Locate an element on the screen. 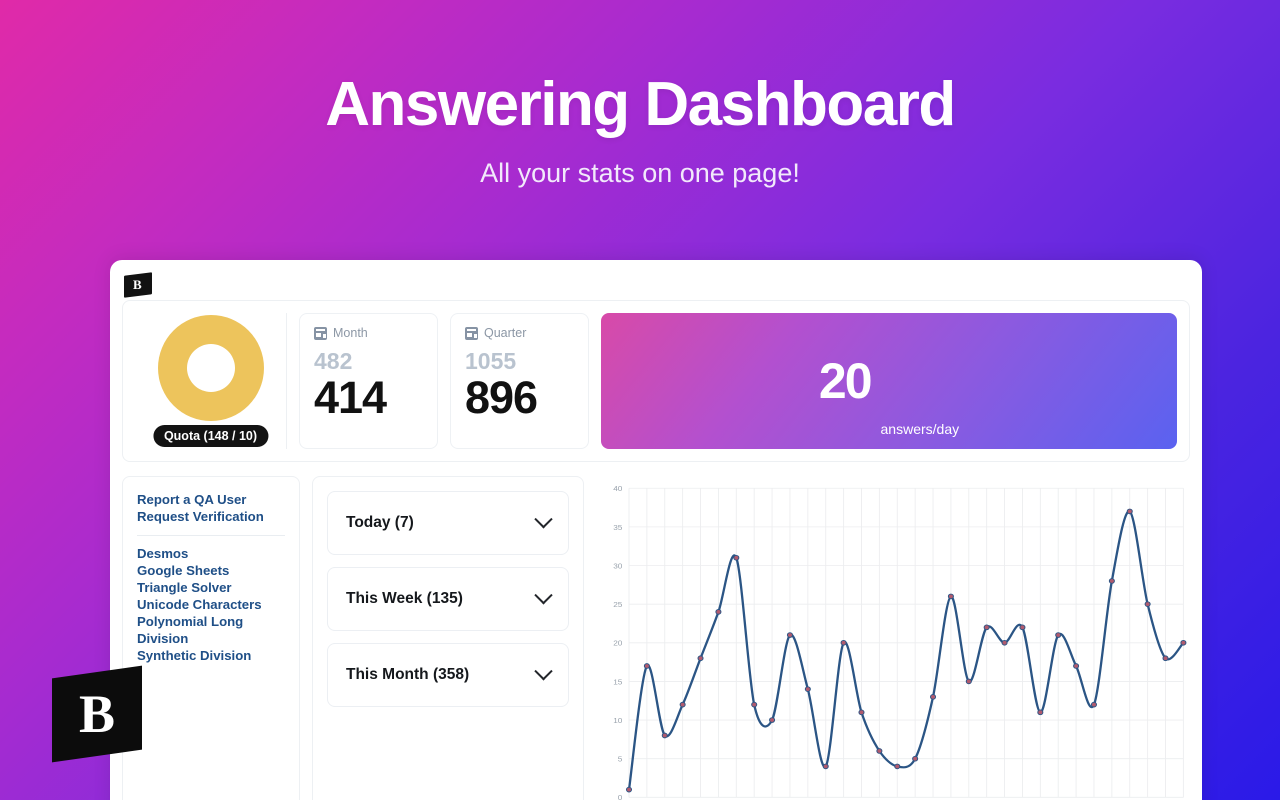 Image resolution: width=1280 pixels, height=800 pixels. quota-donut-chart is located at coordinates (210, 368).